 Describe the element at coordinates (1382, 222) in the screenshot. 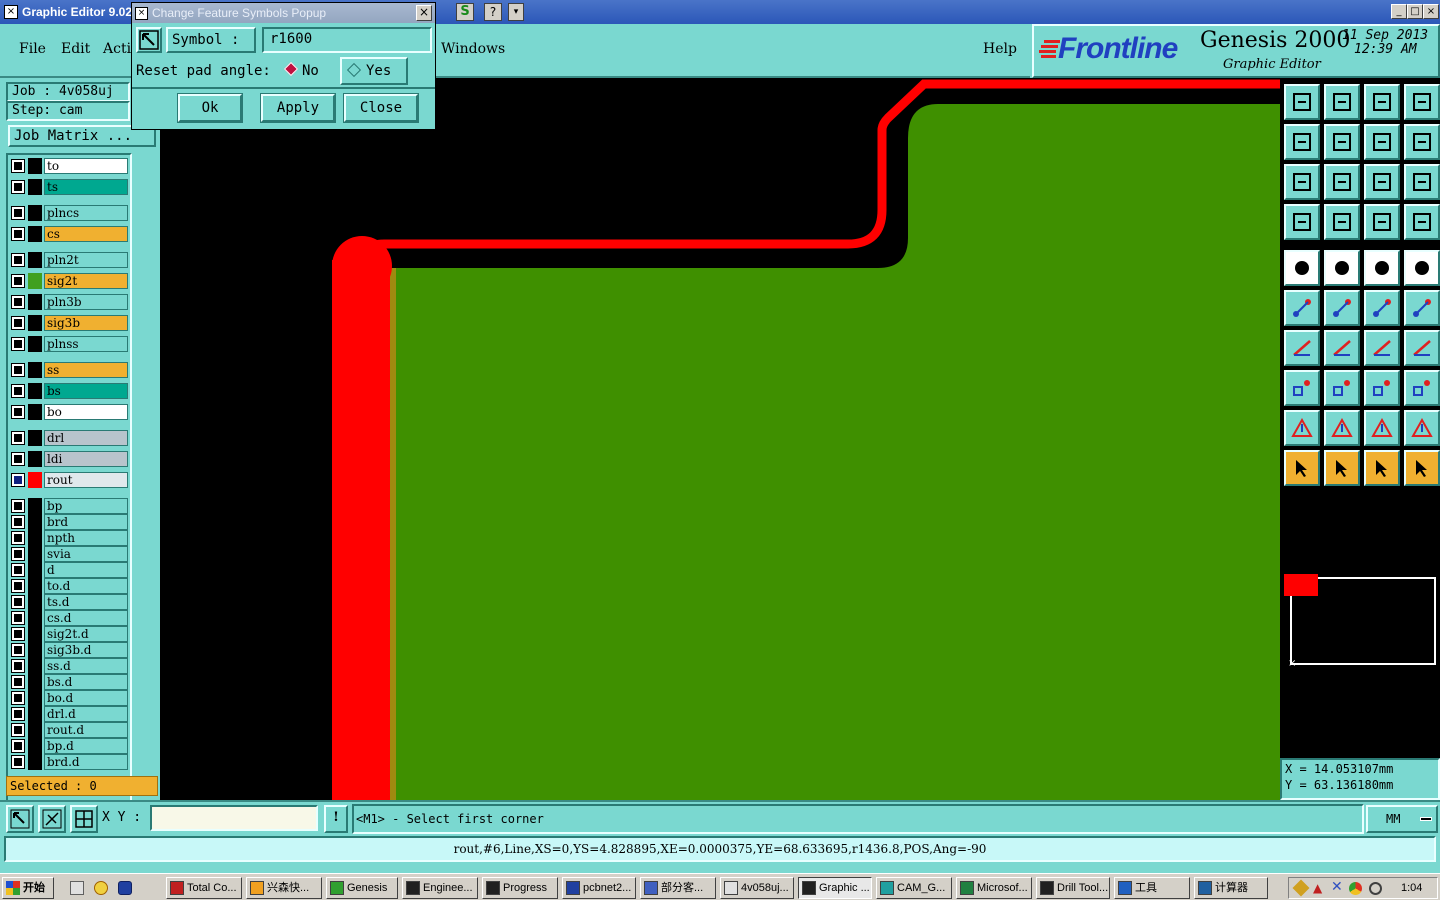

I see `layer-filter-icon-button` at that location.